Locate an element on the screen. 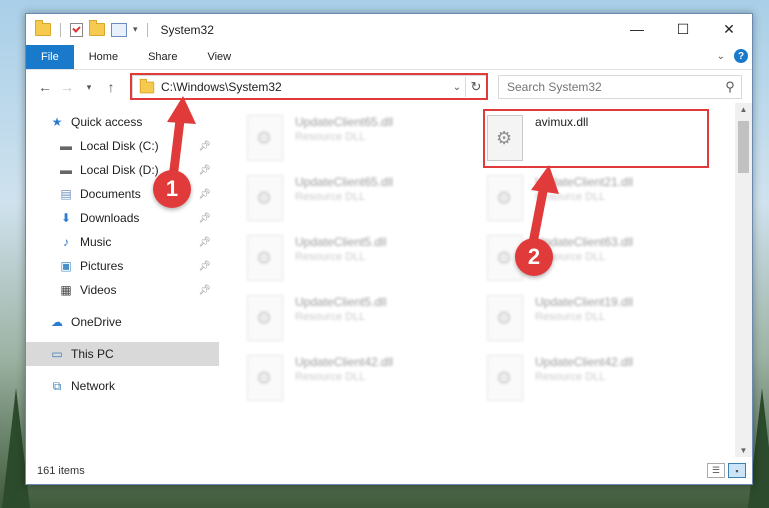  file-item: UpdateClient21.dll Resource DLL is located at coordinates (597, 196).